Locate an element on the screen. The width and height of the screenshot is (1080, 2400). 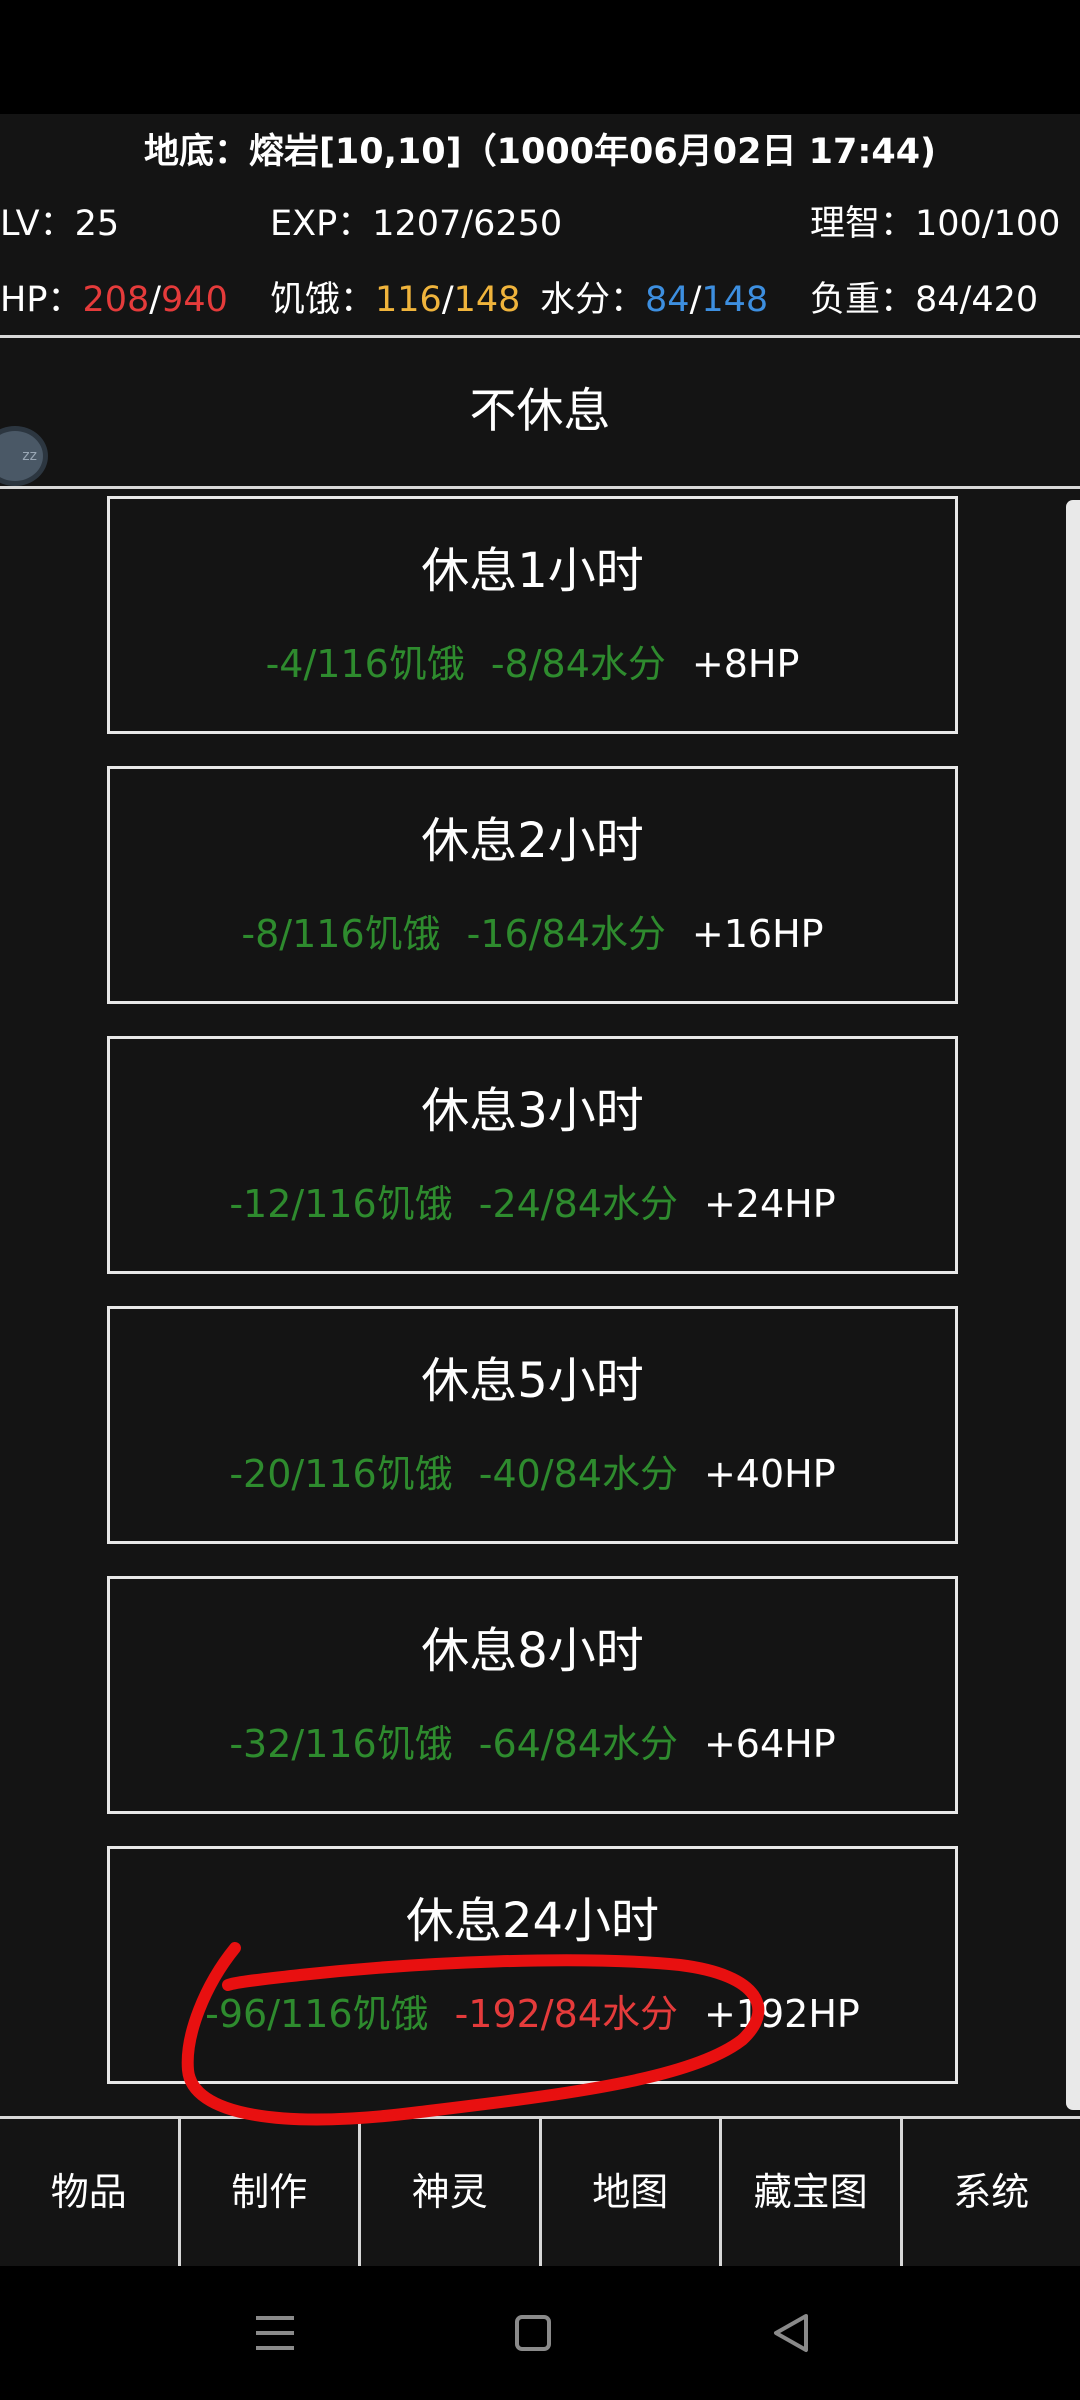
system-navigation-bar is located at coordinates (540, 2333).